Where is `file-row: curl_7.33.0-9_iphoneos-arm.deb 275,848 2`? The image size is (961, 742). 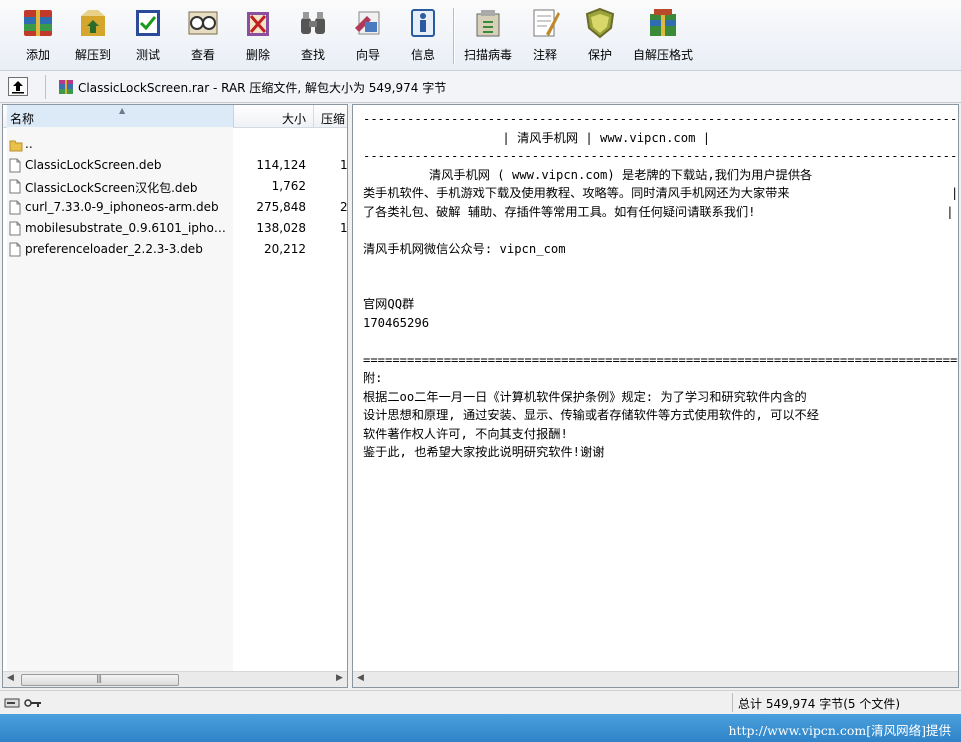 file-row: curl_7.33.0-9_iphoneos-arm.deb 275,848 2 is located at coordinates (175, 207).